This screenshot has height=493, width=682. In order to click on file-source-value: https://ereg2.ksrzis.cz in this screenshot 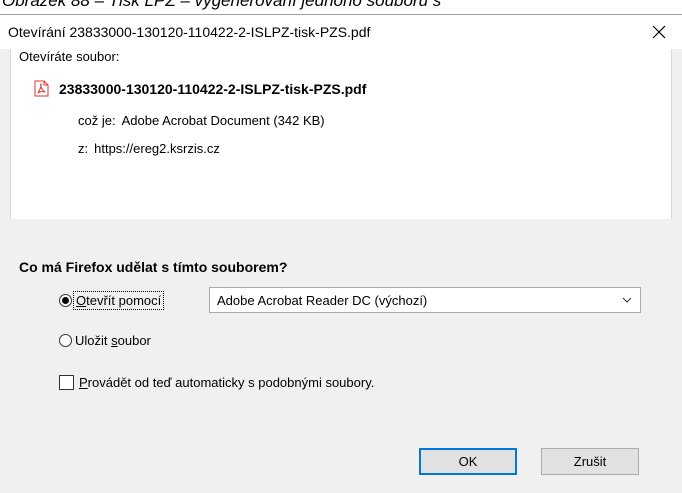, I will do `click(157, 148)`.